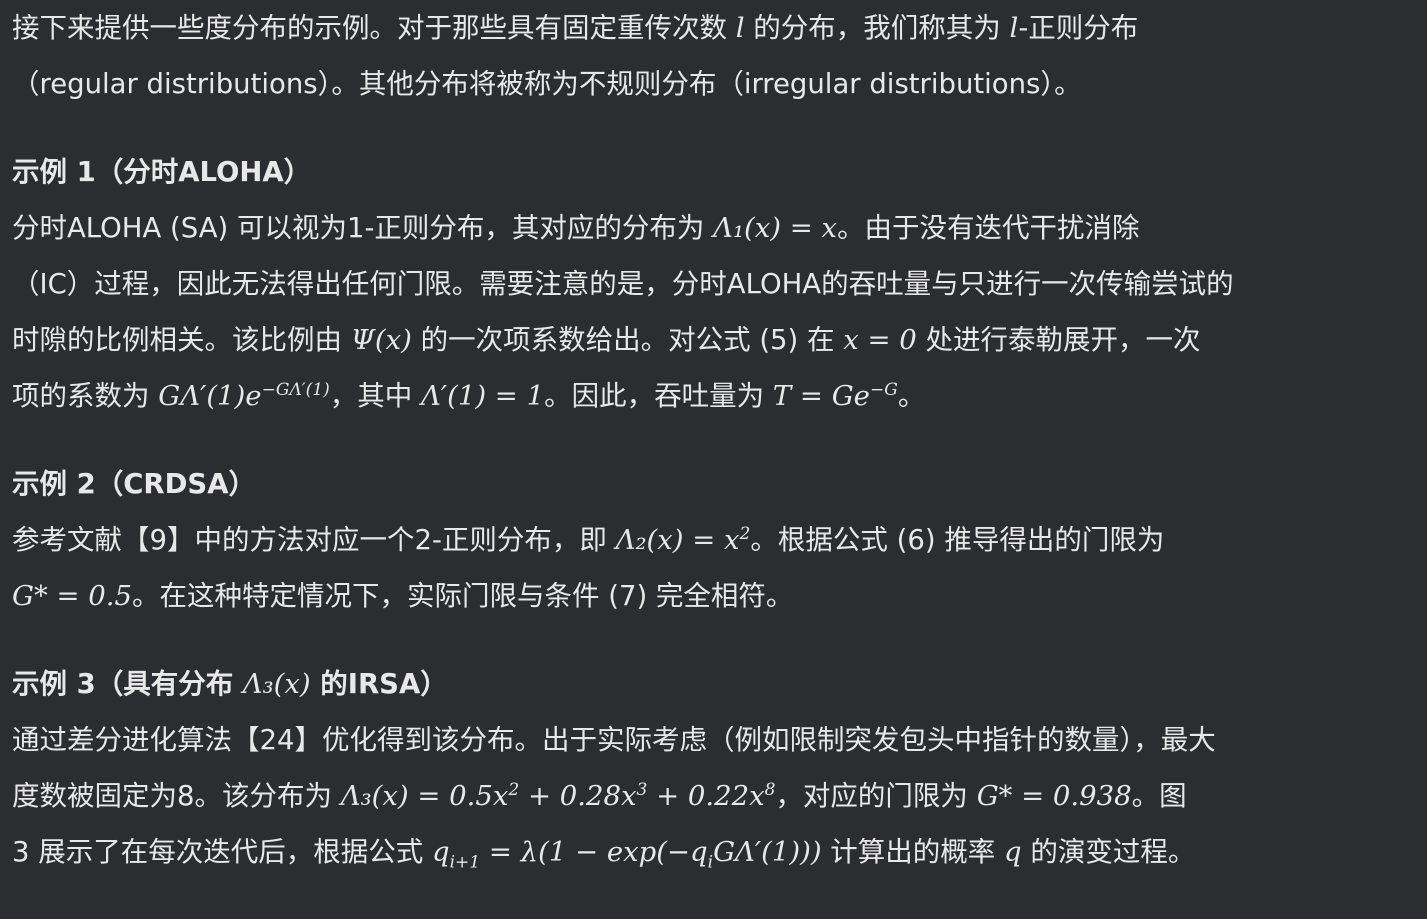  Describe the element at coordinates (642, 789) in the screenshot. I see `math-superscript: 3` at that location.